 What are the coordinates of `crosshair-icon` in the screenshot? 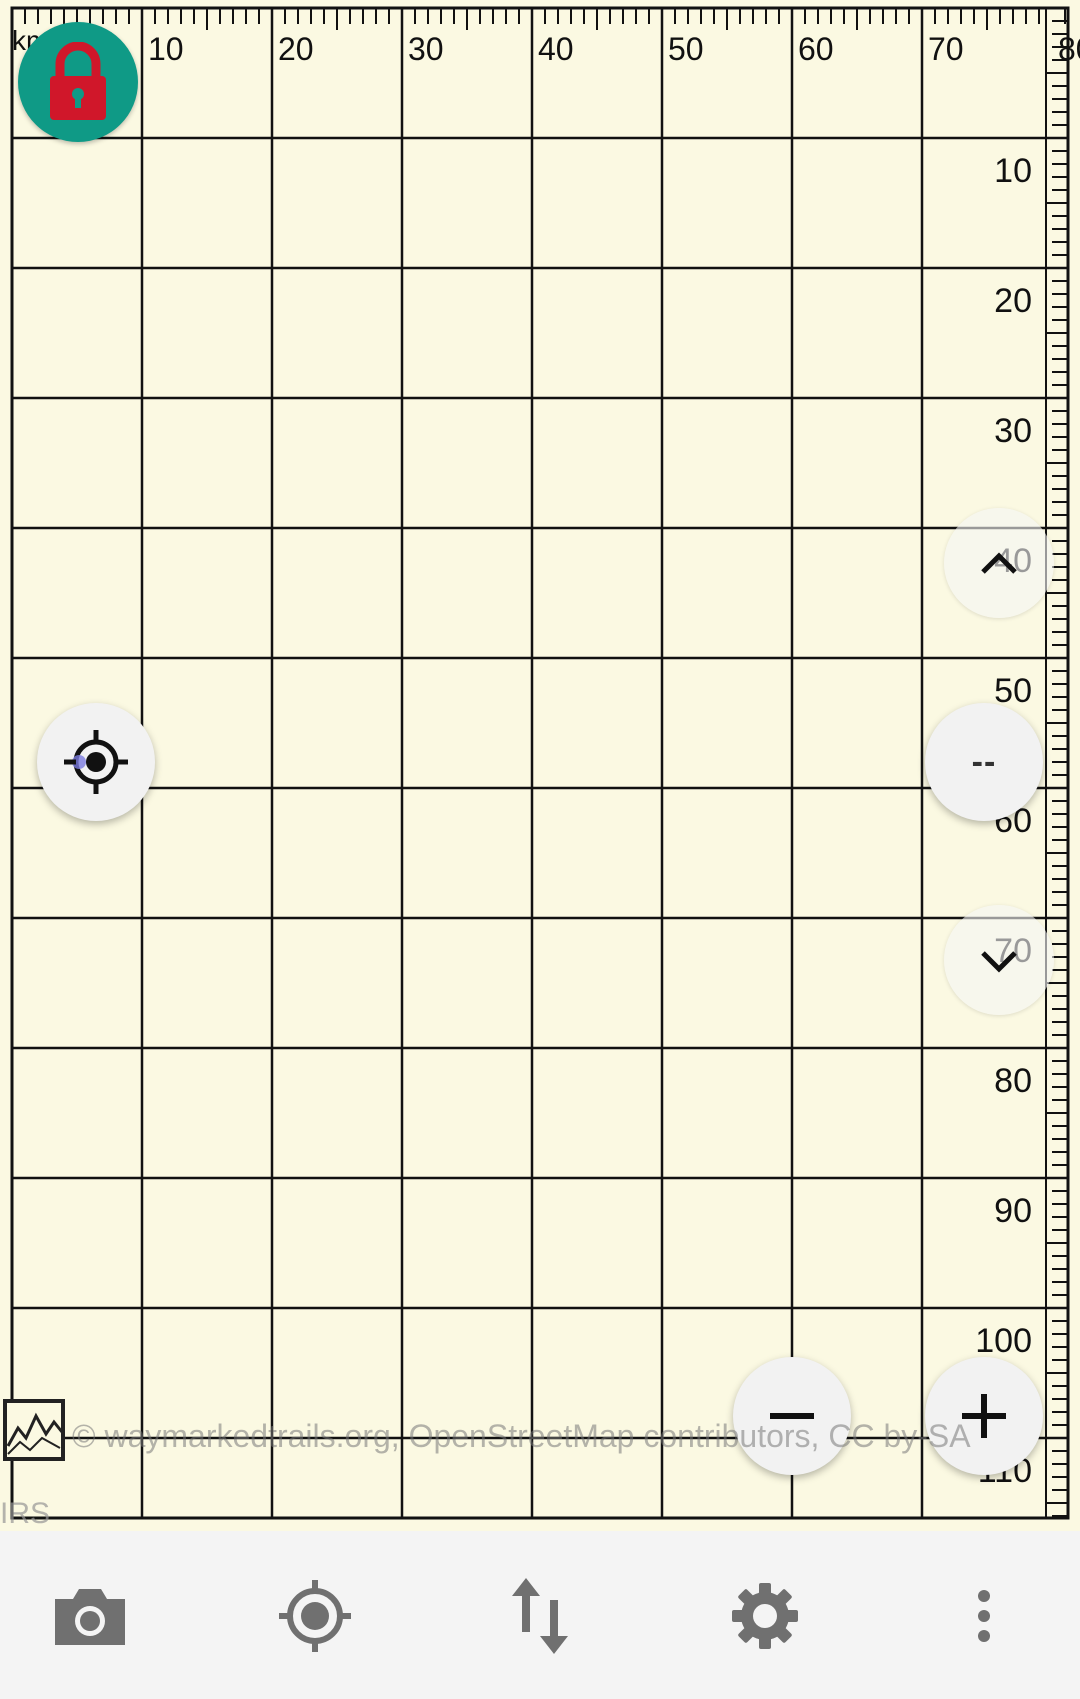 It's located at (96, 762).